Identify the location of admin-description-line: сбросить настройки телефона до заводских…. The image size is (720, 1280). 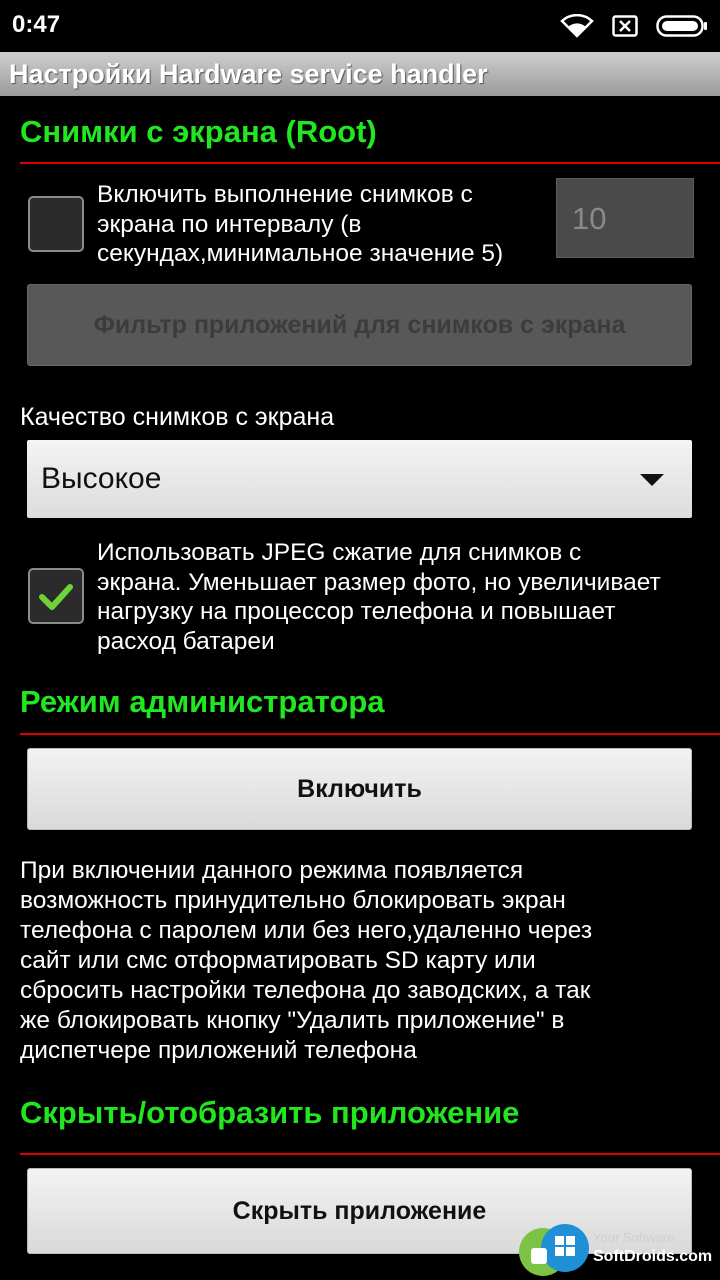
(305, 990).